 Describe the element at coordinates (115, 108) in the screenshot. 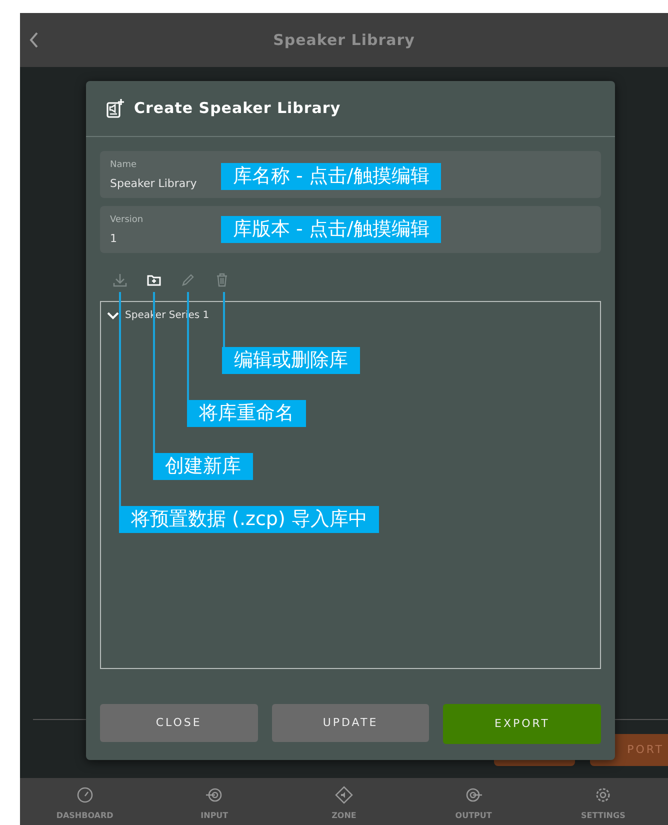

I see `speaker-add-icon` at that location.